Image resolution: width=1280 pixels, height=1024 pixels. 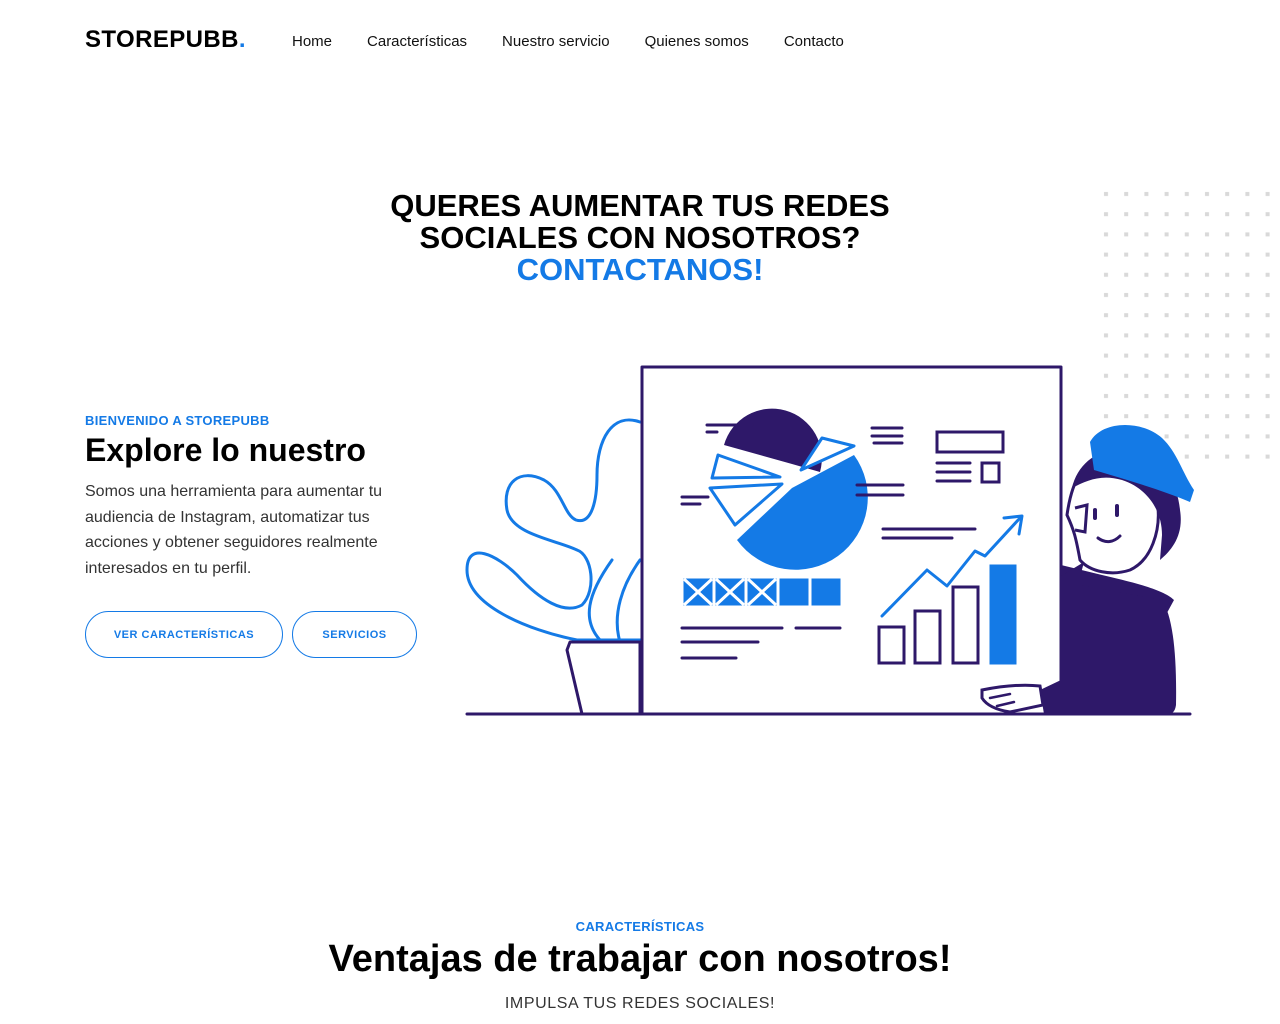 What do you see at coordinates (640, 959) in the screenshot?
I see `features-title: Ventajas de trabajar con nosotros!` at bounding box center [640, 959].